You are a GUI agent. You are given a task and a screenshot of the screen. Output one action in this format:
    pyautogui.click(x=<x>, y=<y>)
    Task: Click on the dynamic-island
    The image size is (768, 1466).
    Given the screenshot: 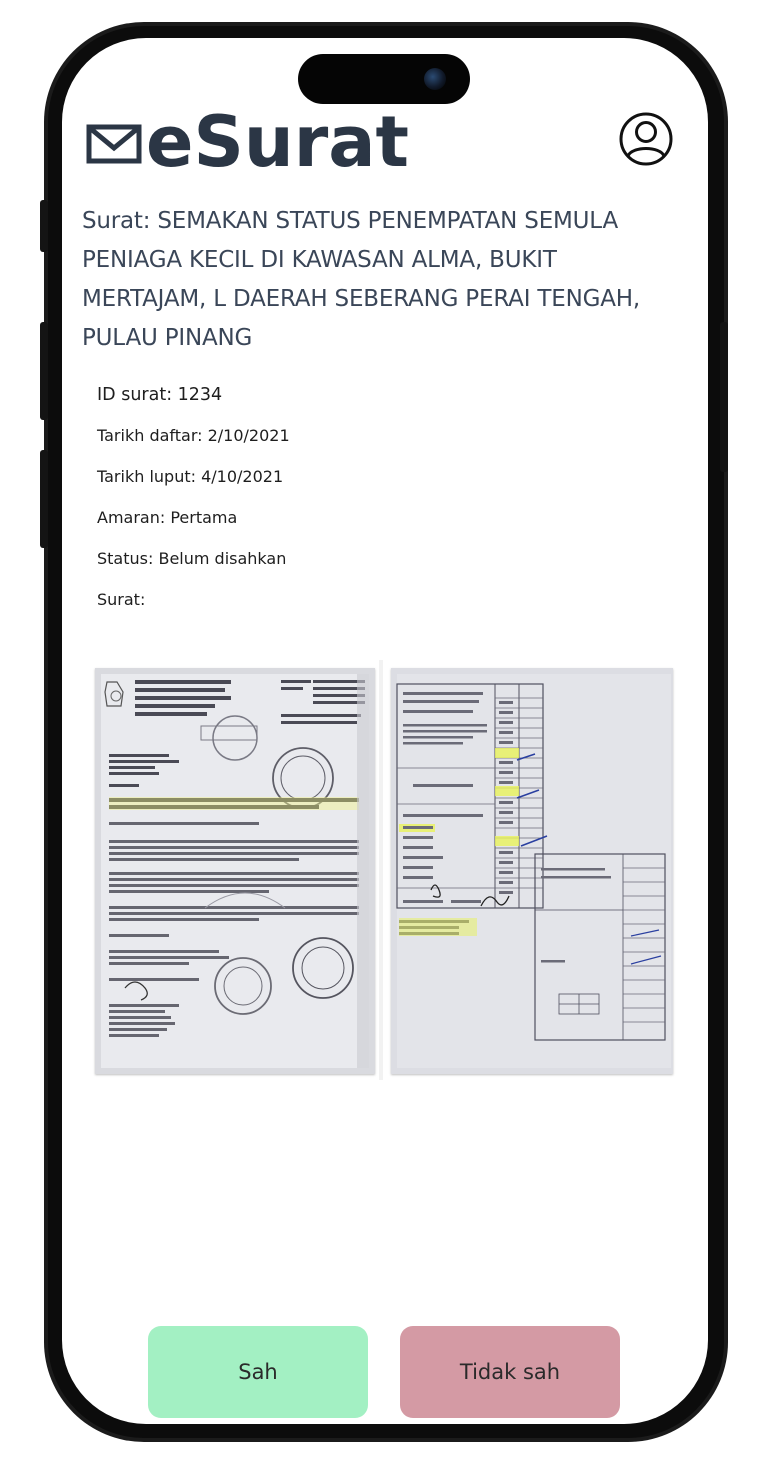 What is the action you would take?
    pyautogui.click(x=384, y=79)
    